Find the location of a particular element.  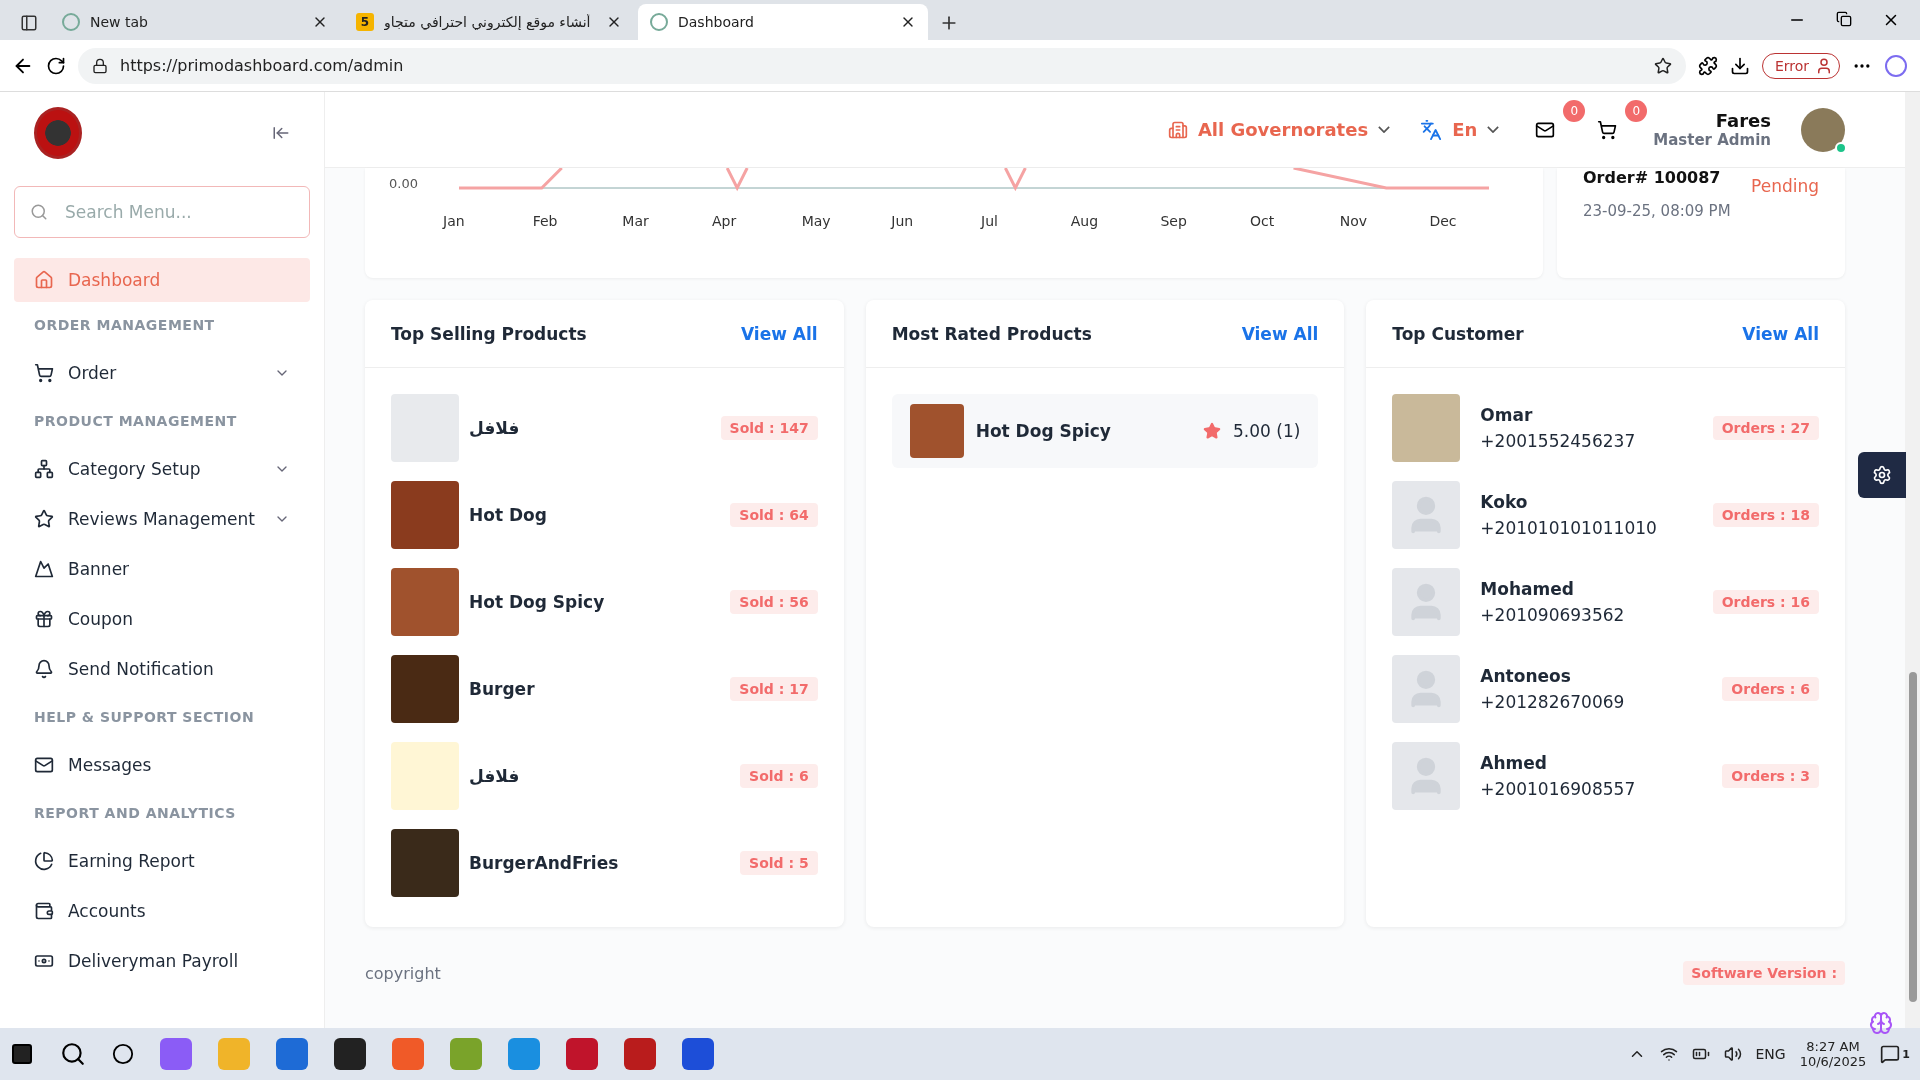

customer-phone: +2001016908557 is located at coordinates (1558, 789).